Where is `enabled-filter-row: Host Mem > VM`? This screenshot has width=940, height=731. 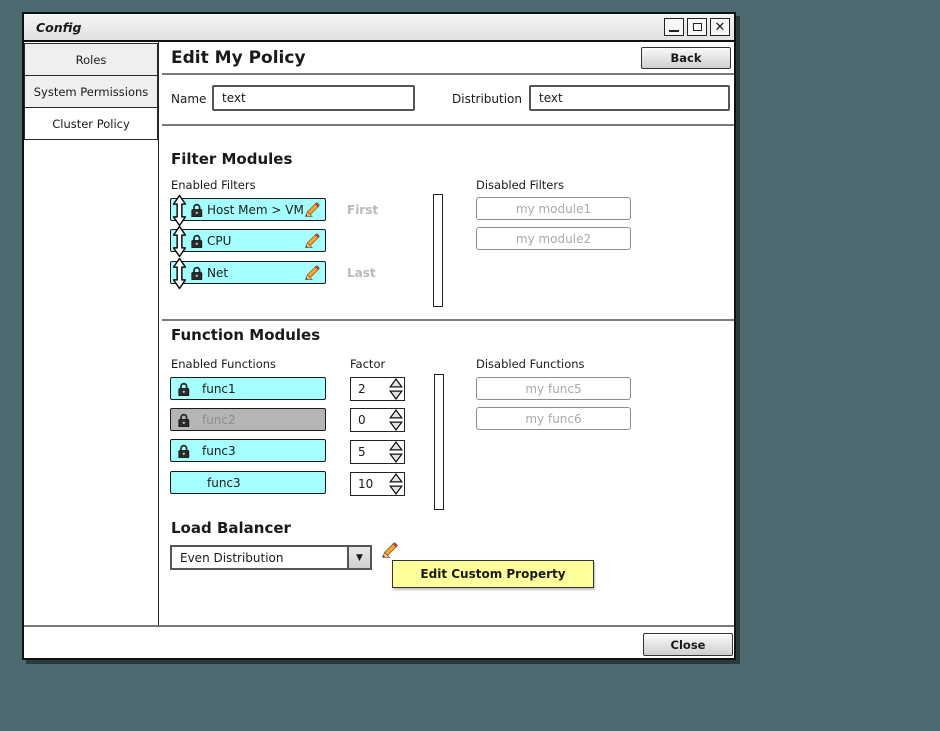 enabled-filter-row: Host Mem > VM is located at coordinates (248, 210).